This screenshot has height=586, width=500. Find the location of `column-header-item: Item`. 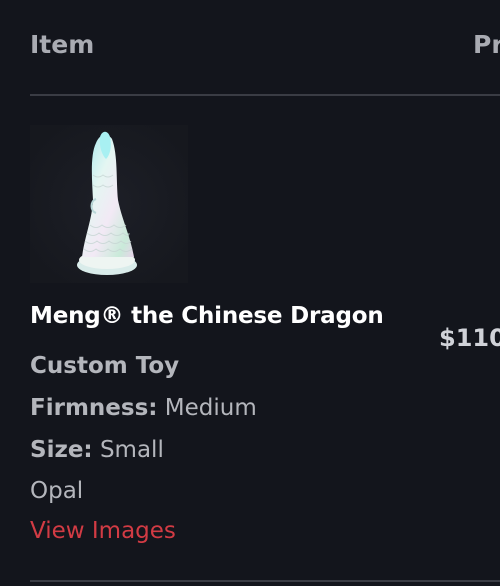

column-header-item: Item is located at coordinates (62, 44).